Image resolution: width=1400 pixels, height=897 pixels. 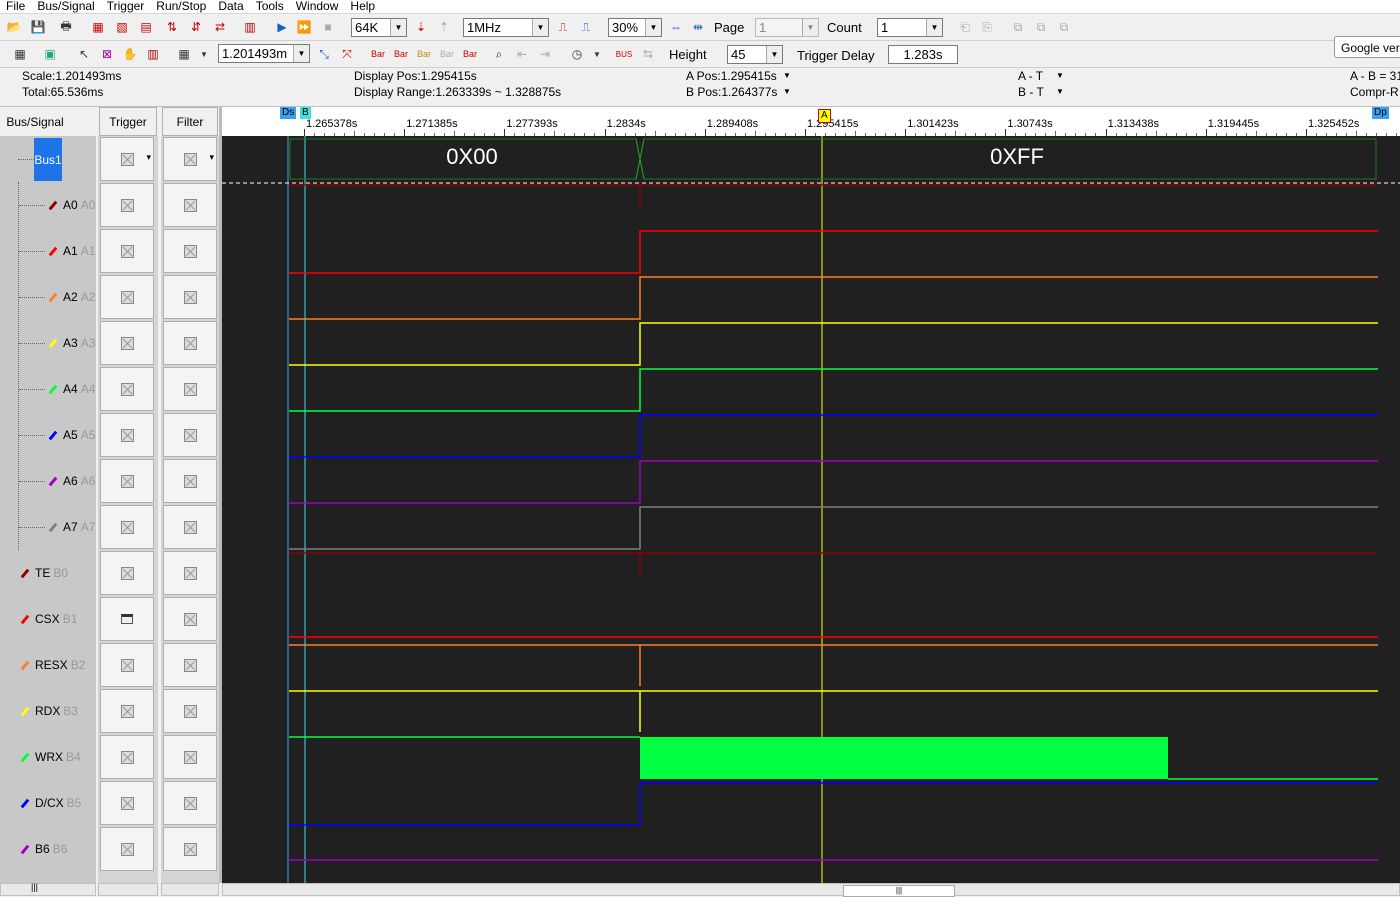 I want to click on a-t-dropdown-icon: ▼, so click(x=1060, y=76).